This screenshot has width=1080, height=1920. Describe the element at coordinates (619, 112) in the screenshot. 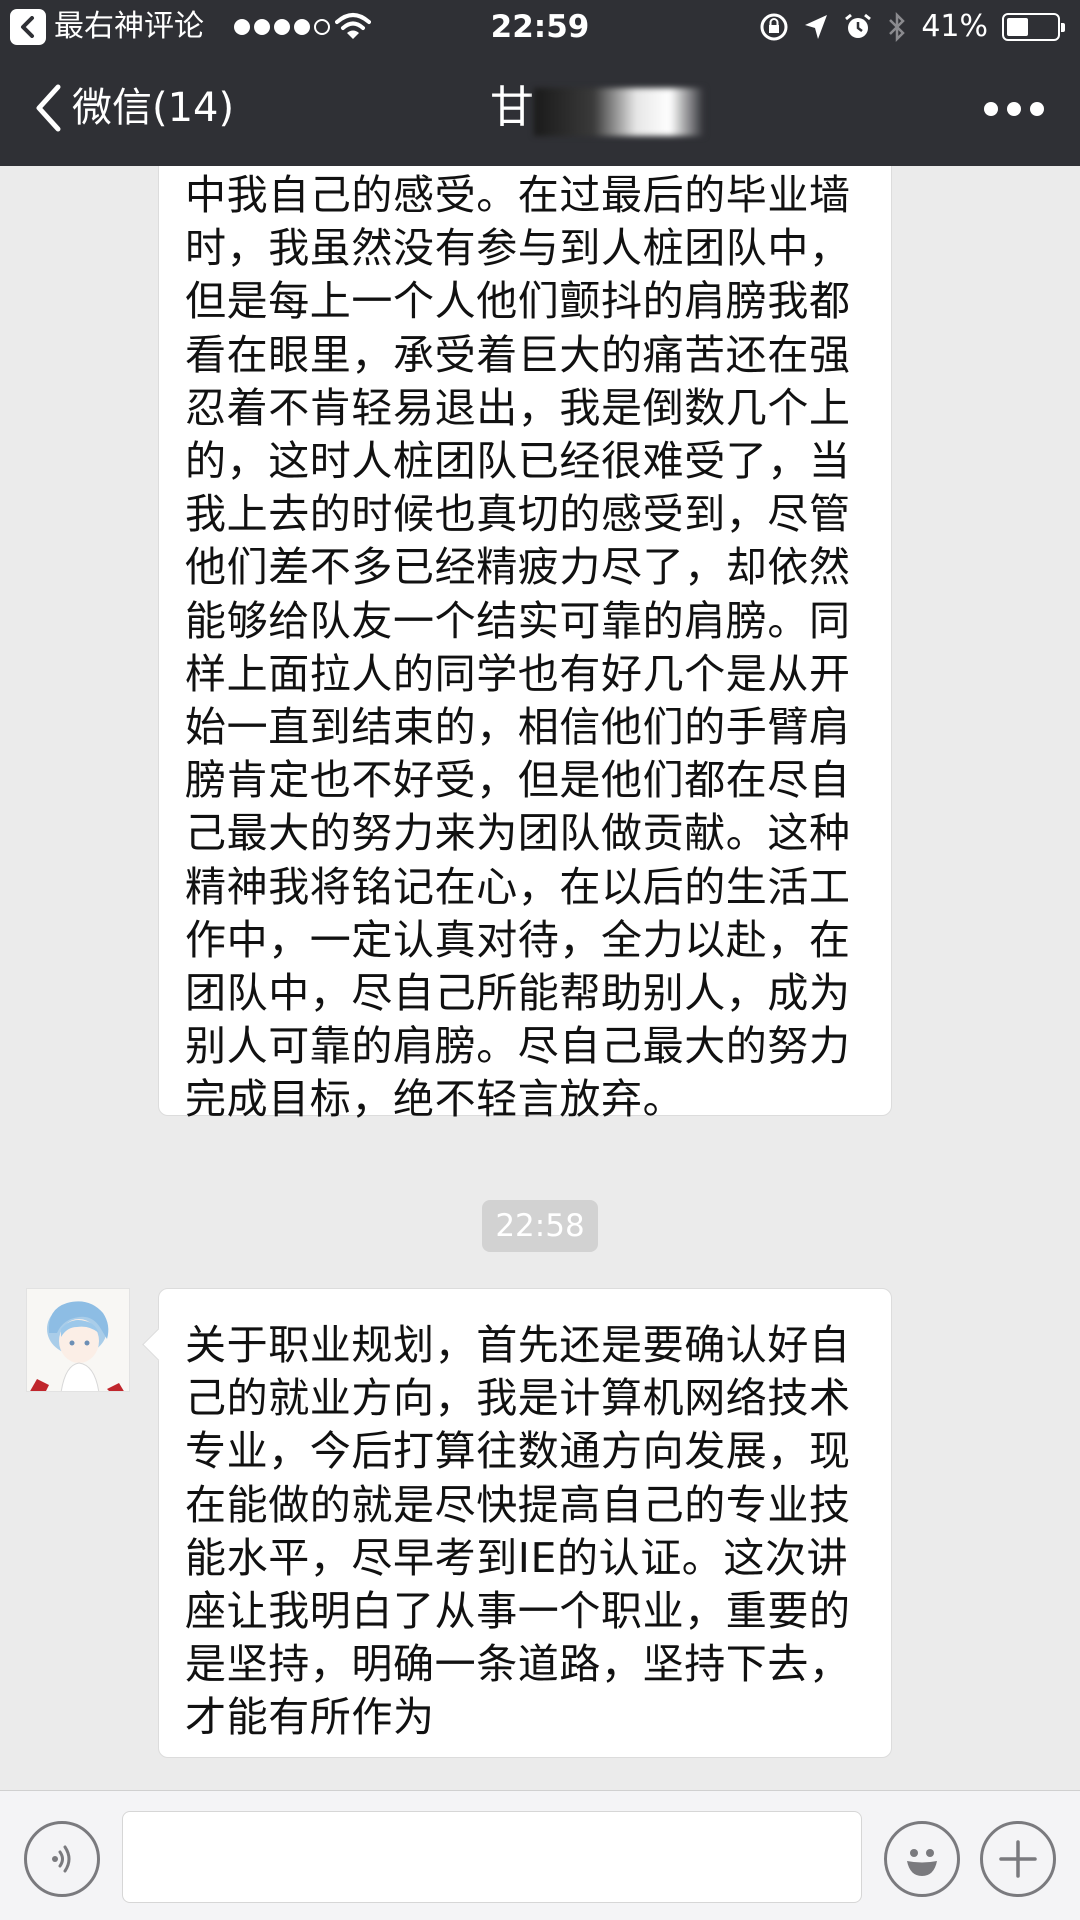

I see `redaction-mark` at that location.